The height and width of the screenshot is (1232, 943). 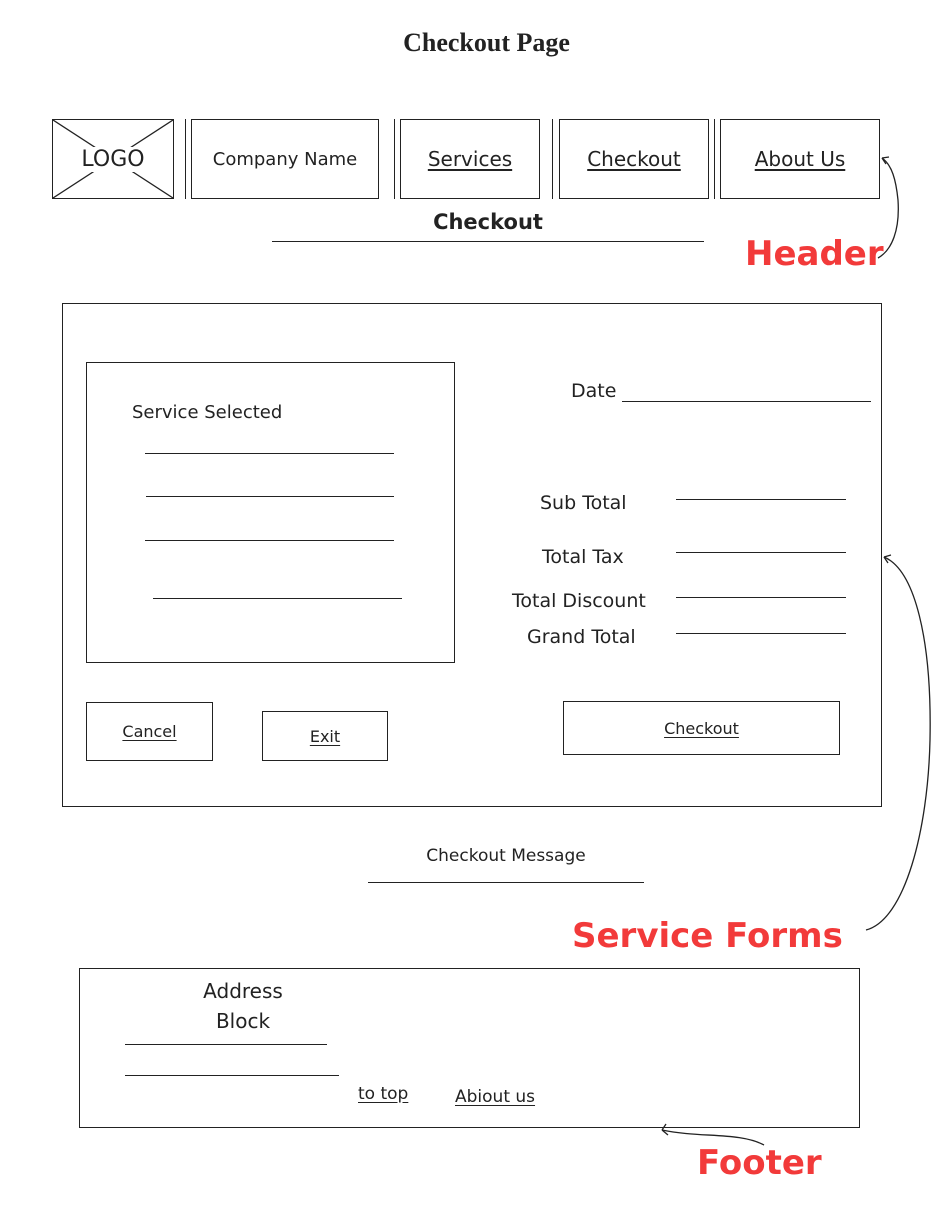 I want to click on header-arrow, so click(x=888, y=208).